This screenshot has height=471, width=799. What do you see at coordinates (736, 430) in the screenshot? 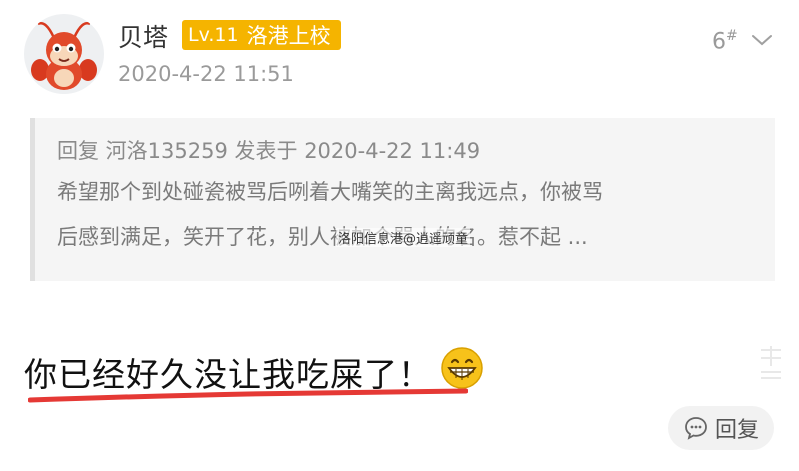
I see `reply-label: 回复` at bounding box center [736, 430].